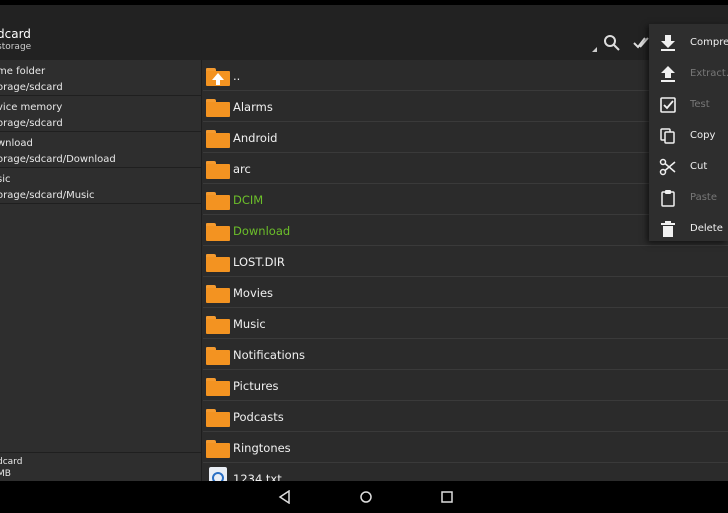 The height and width of the screenshot is (513, 728). I want to click on trash-icon, so click(668, 229).